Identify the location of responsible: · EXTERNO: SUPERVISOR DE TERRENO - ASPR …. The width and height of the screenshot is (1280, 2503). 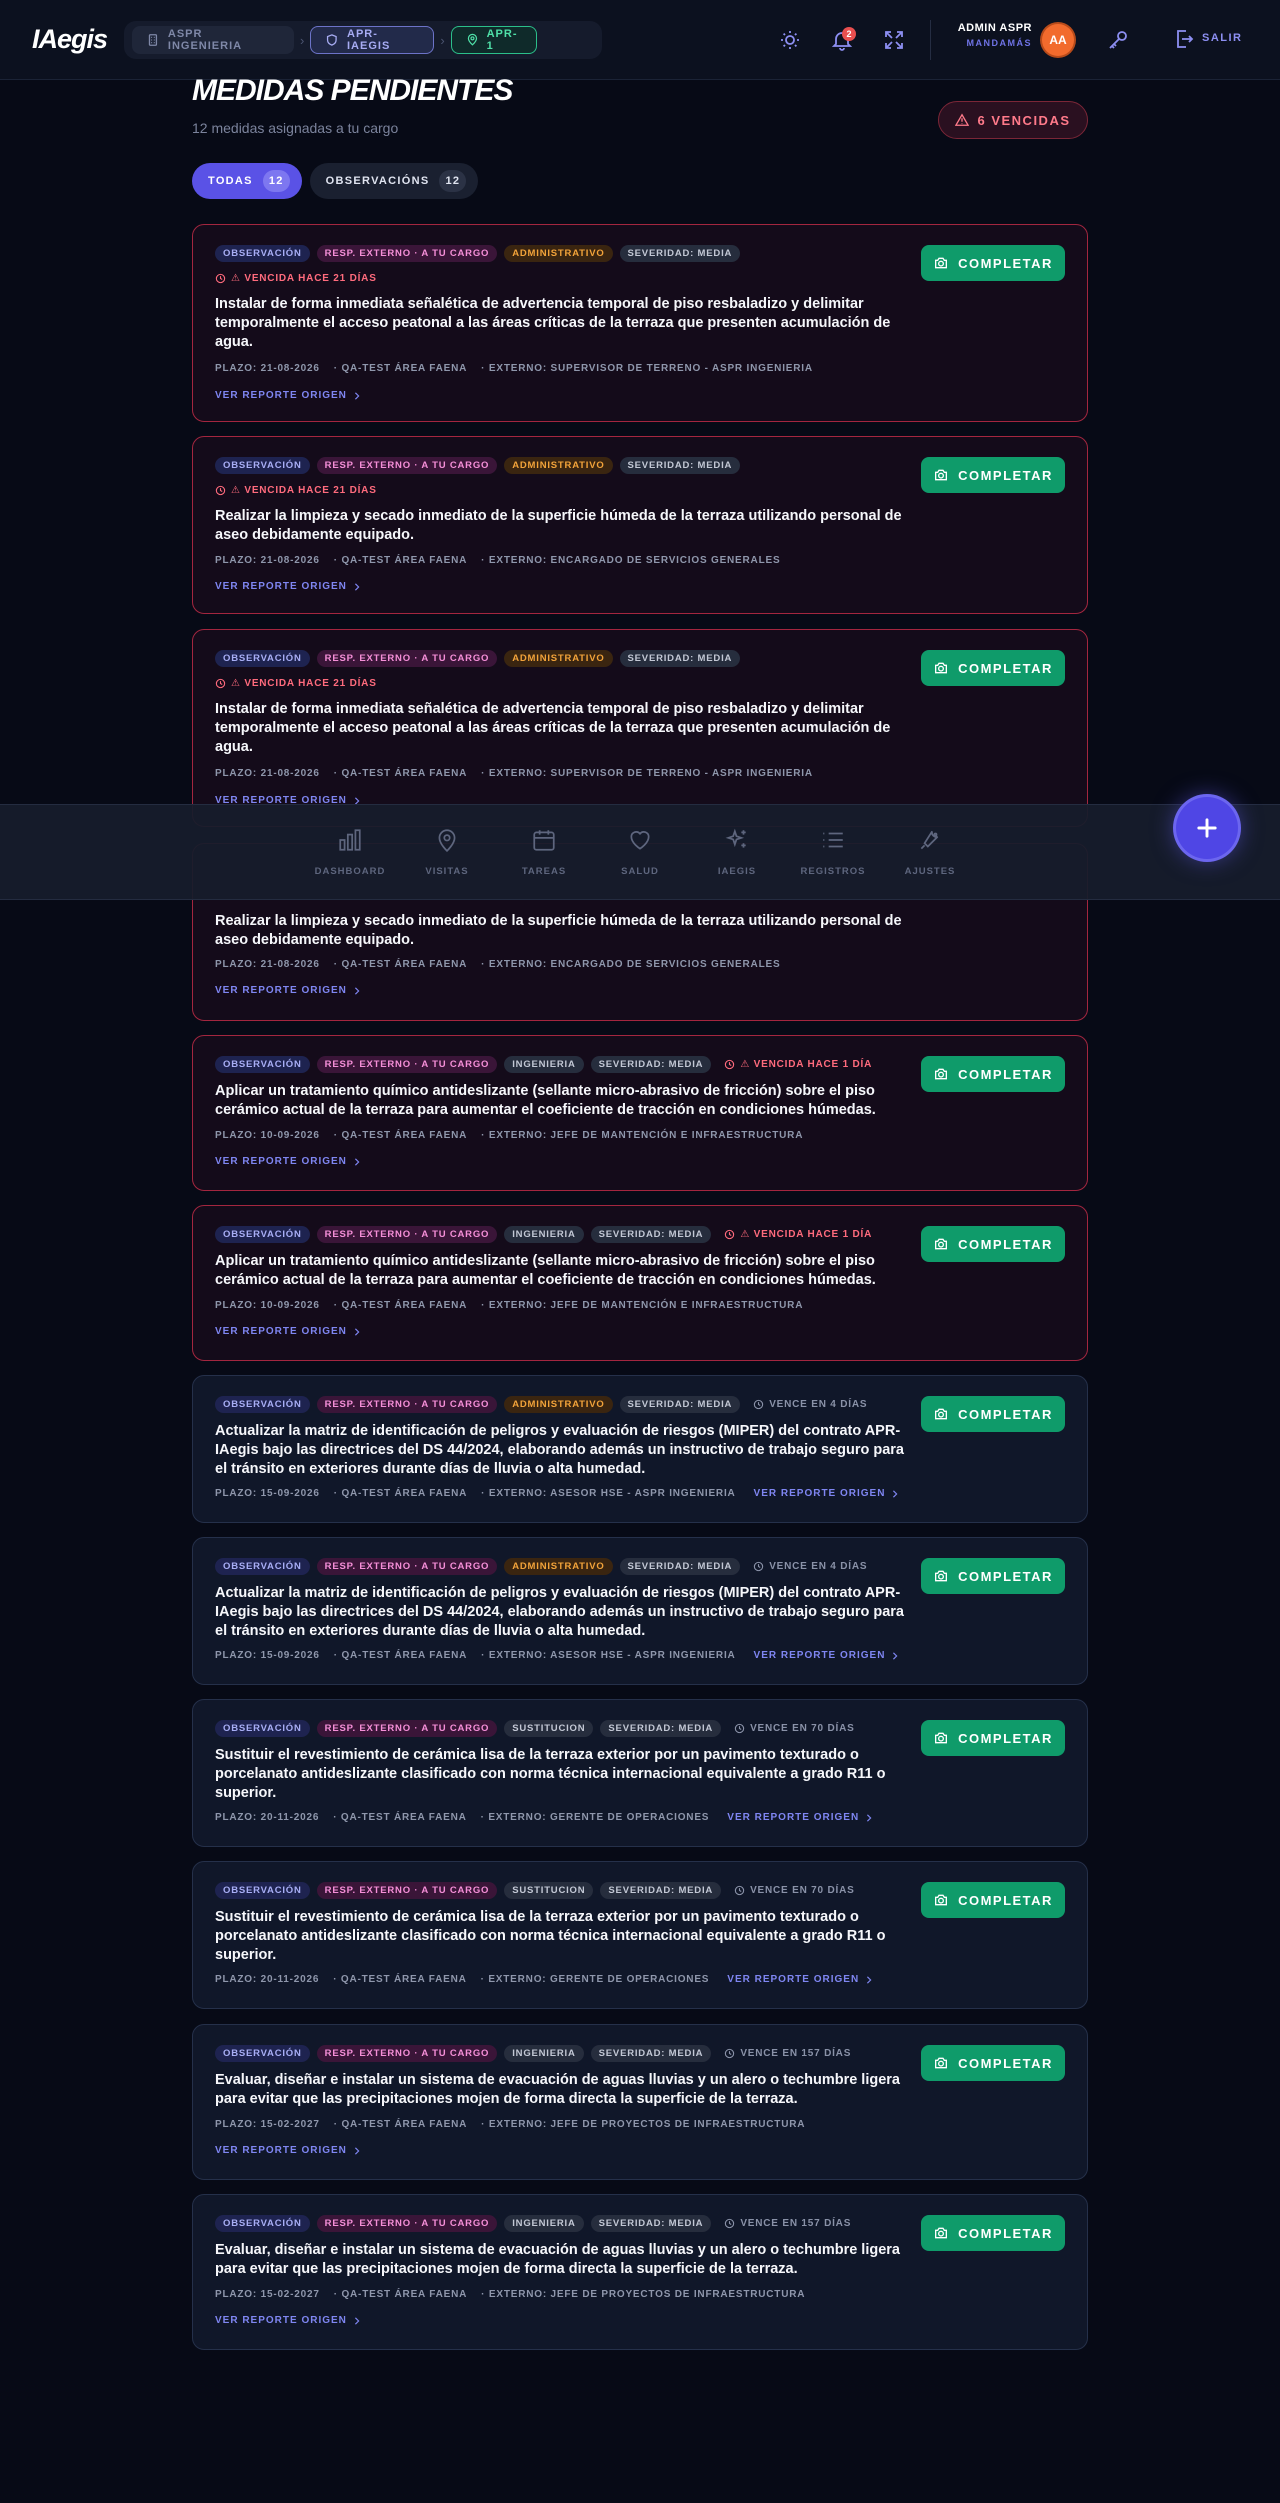
(647, 773).